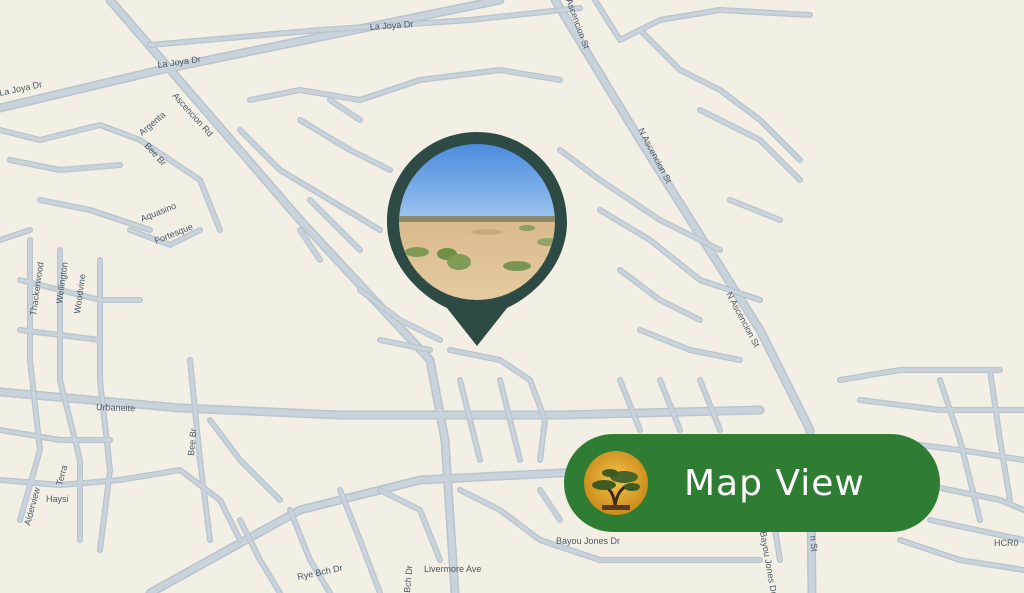 The width and height of the screenshot is (1024, 593). I want to click on street-label: Aquasino, so click(158, 212).